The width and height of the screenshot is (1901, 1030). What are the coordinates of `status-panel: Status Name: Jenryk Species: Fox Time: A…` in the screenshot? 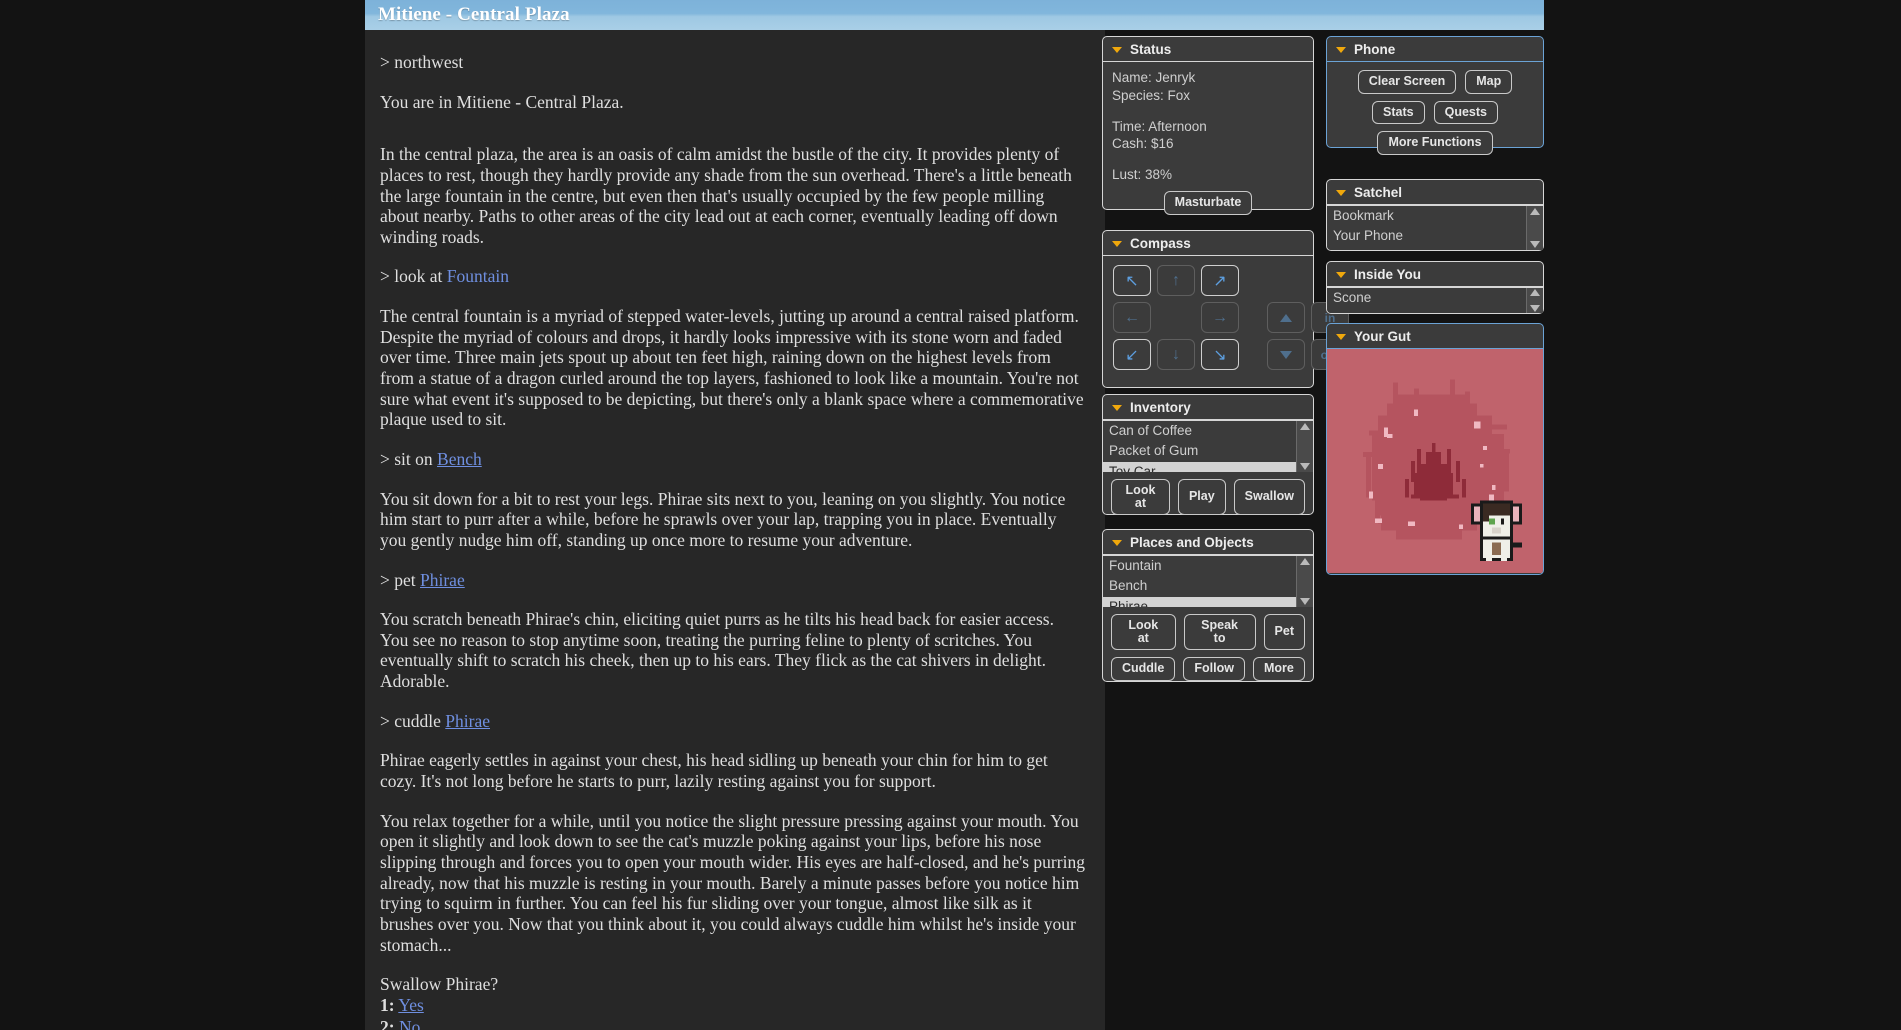 It's located at (1208, 125).